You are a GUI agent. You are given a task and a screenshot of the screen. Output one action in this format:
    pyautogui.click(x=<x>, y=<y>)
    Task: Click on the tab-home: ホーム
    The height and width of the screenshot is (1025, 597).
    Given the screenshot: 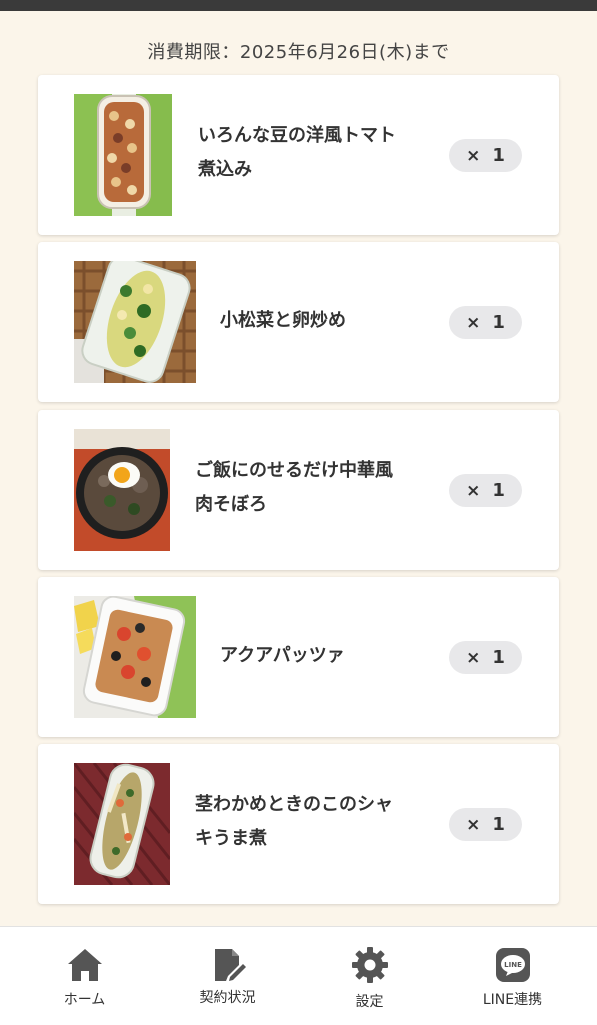 What is the action you would take?
    pyautogui.click(x=84, y=976)
    